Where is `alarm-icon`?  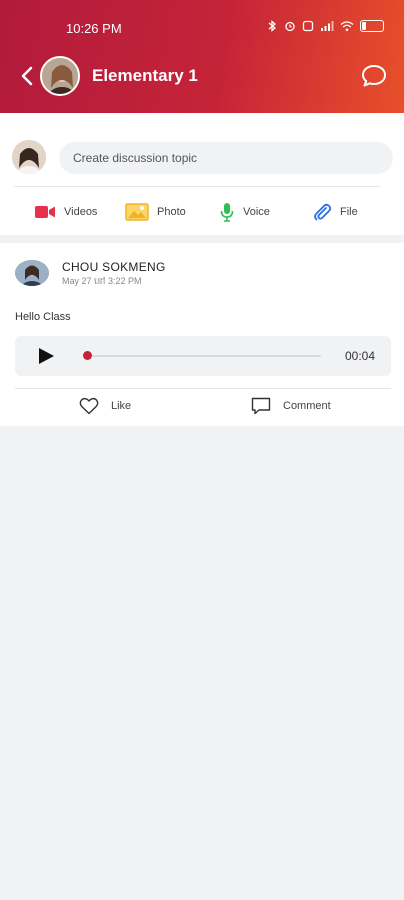 alarm-icon is located at coordinates (290, 26).